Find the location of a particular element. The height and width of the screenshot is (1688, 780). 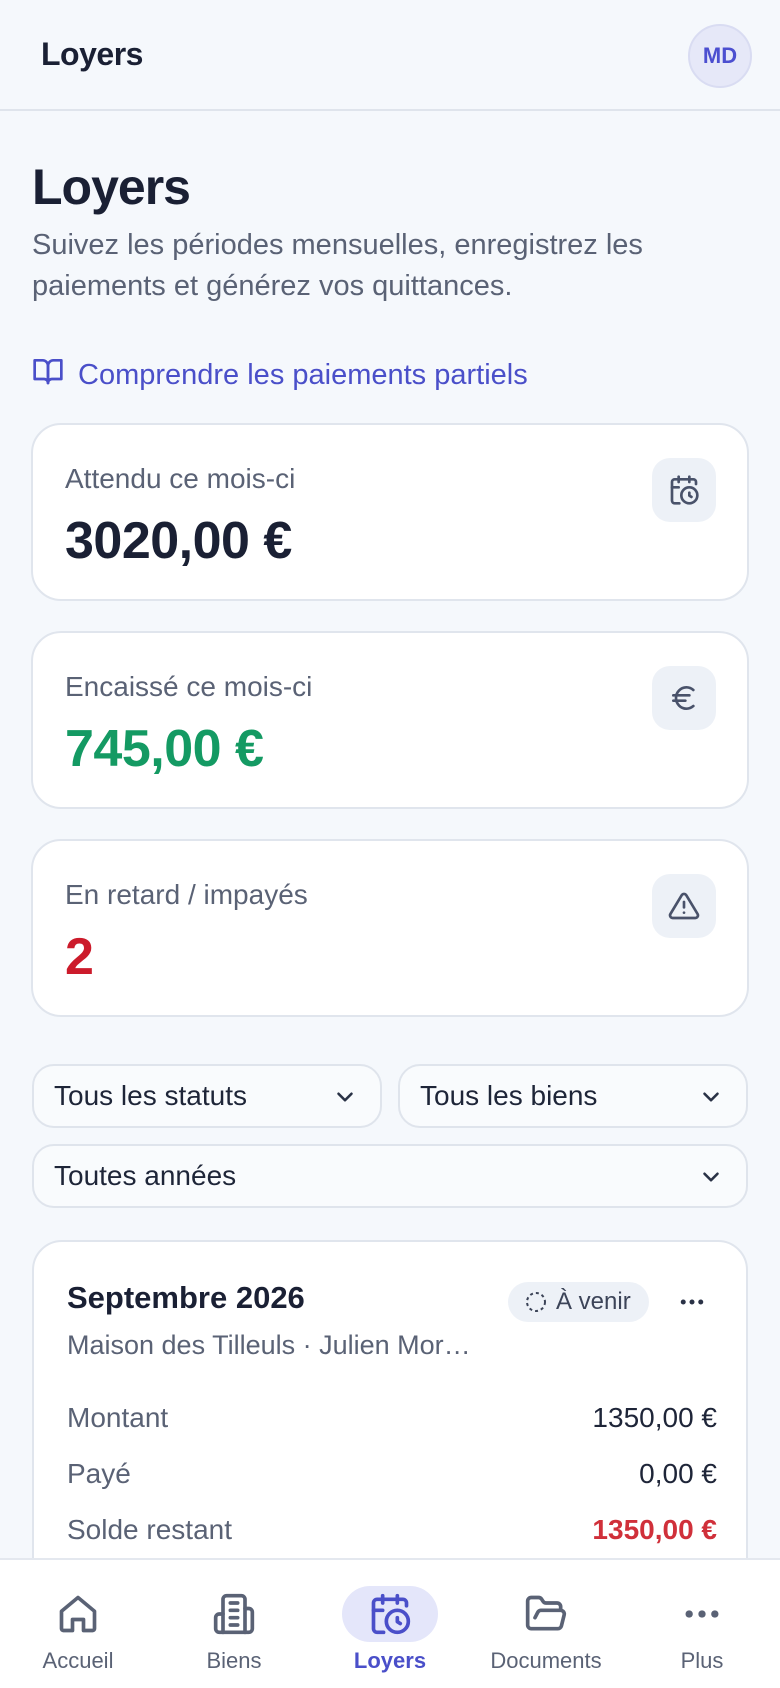

stat-value: 2 is located at coordinates (79, 957).